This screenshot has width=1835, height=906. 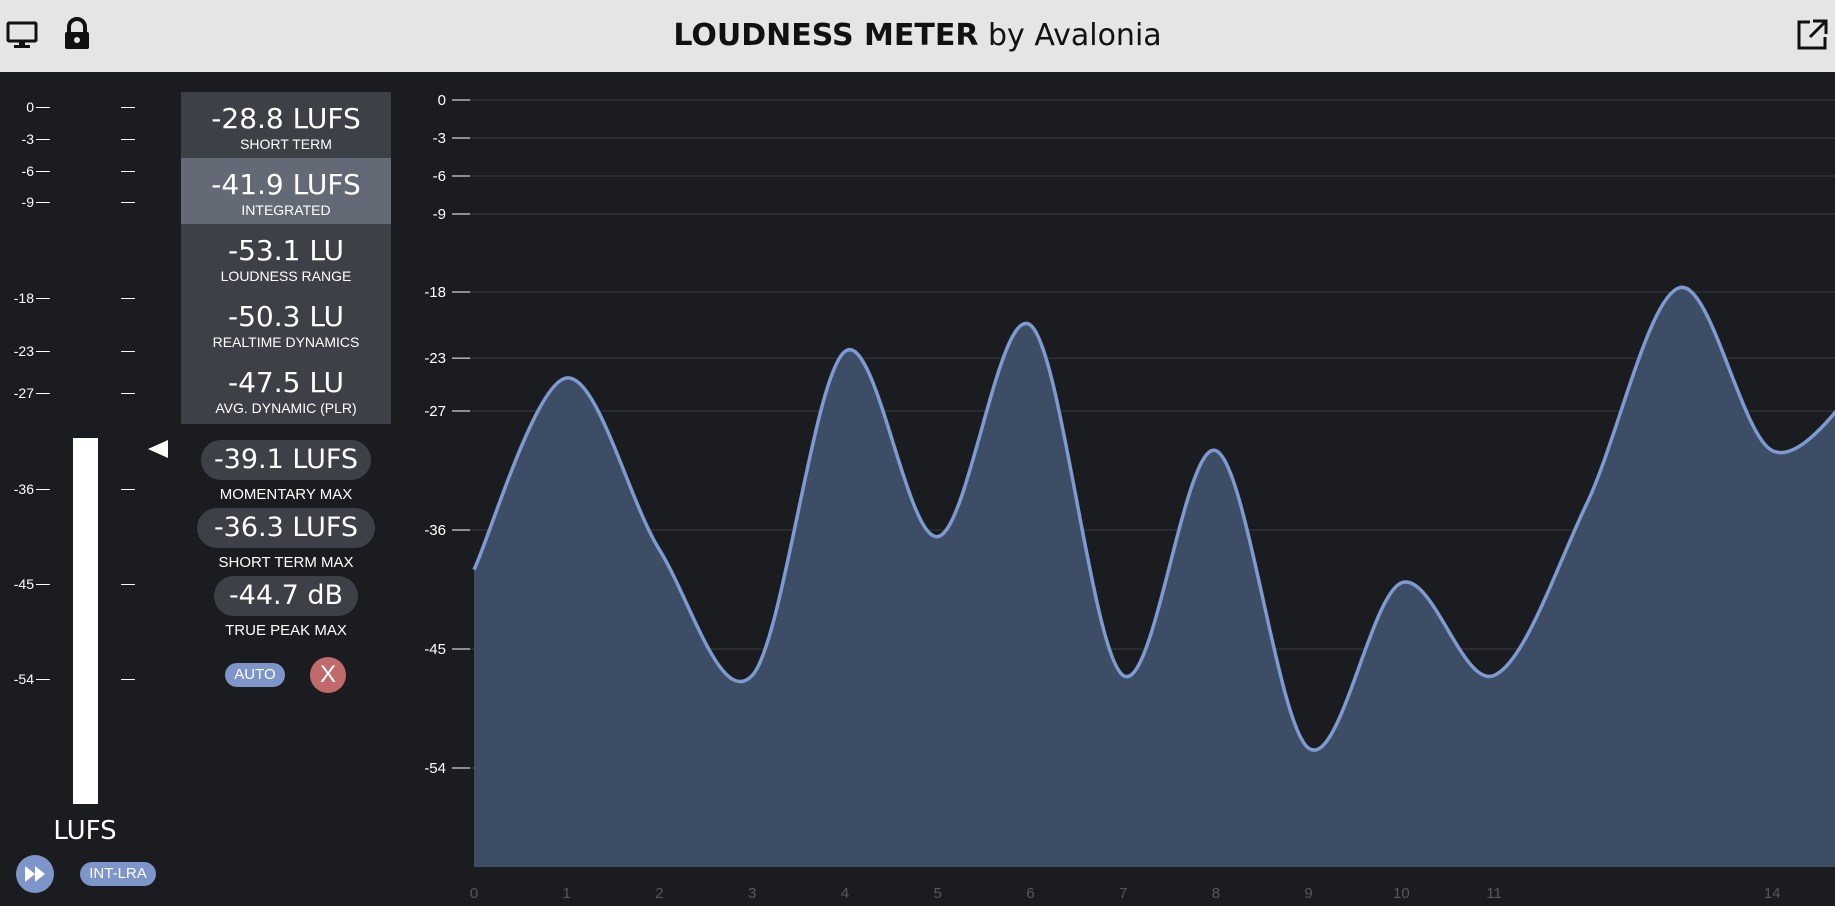 What do you see at coordinates (286, 144) in the screenshot?
I see `stat-label: SHORT TERM` at bounding box center [286, 144].